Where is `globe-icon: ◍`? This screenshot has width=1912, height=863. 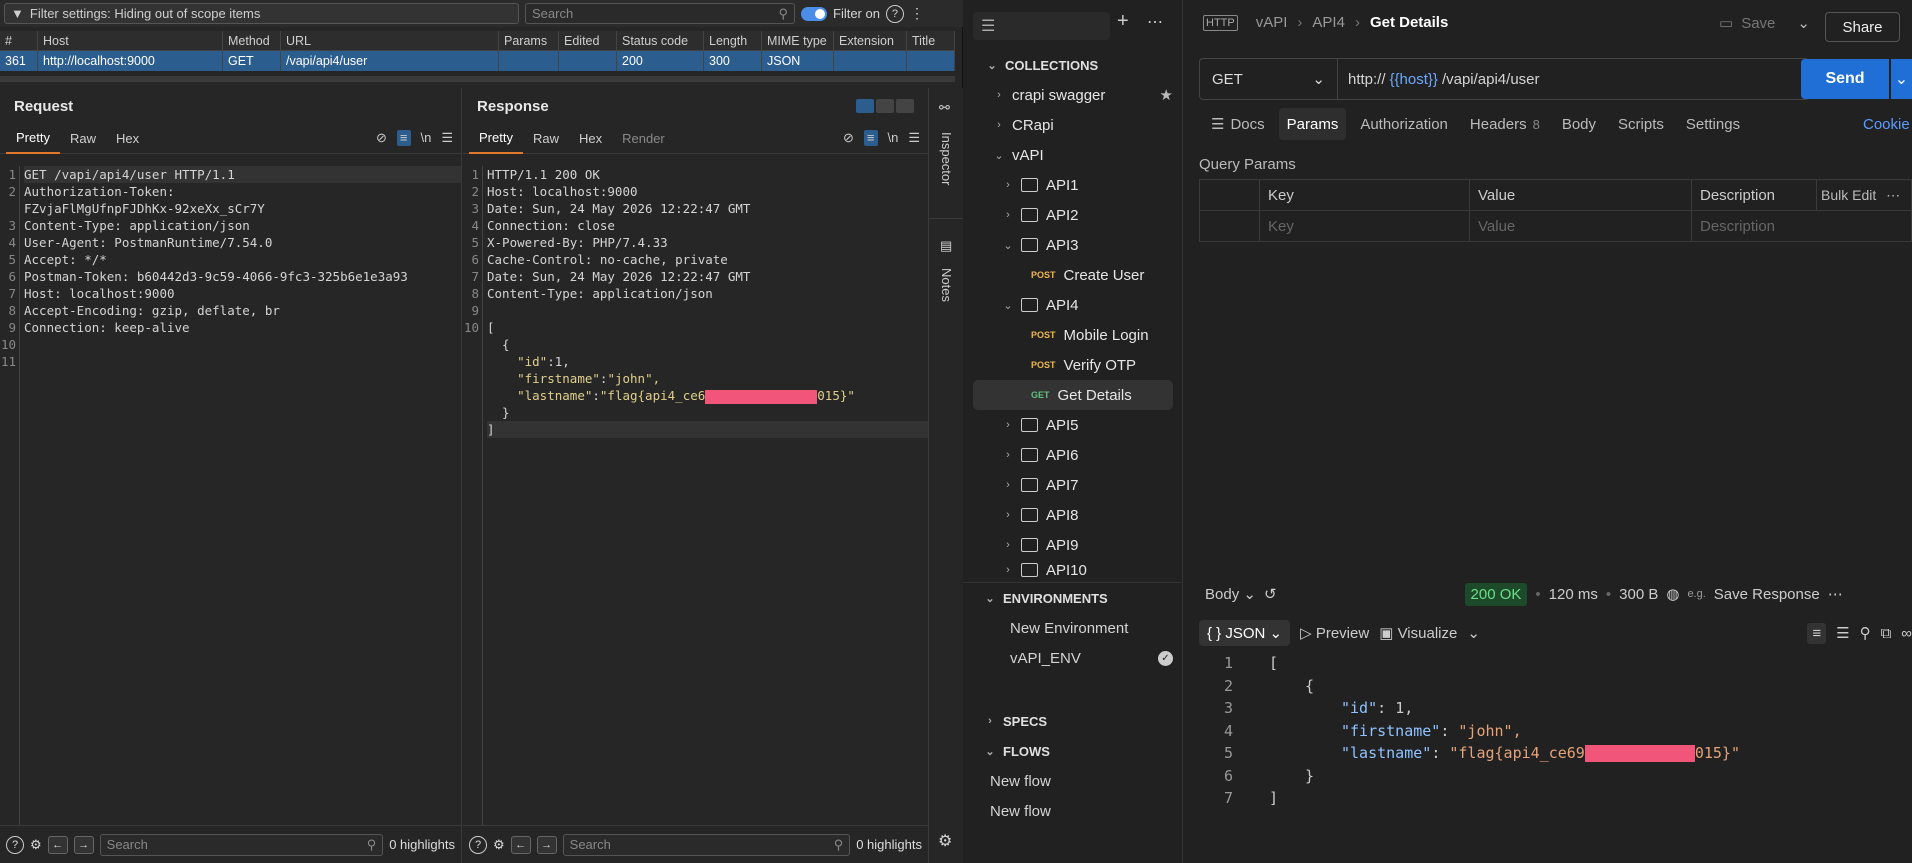 globe-icon: ◍ is located at coordinates (1672, 594).